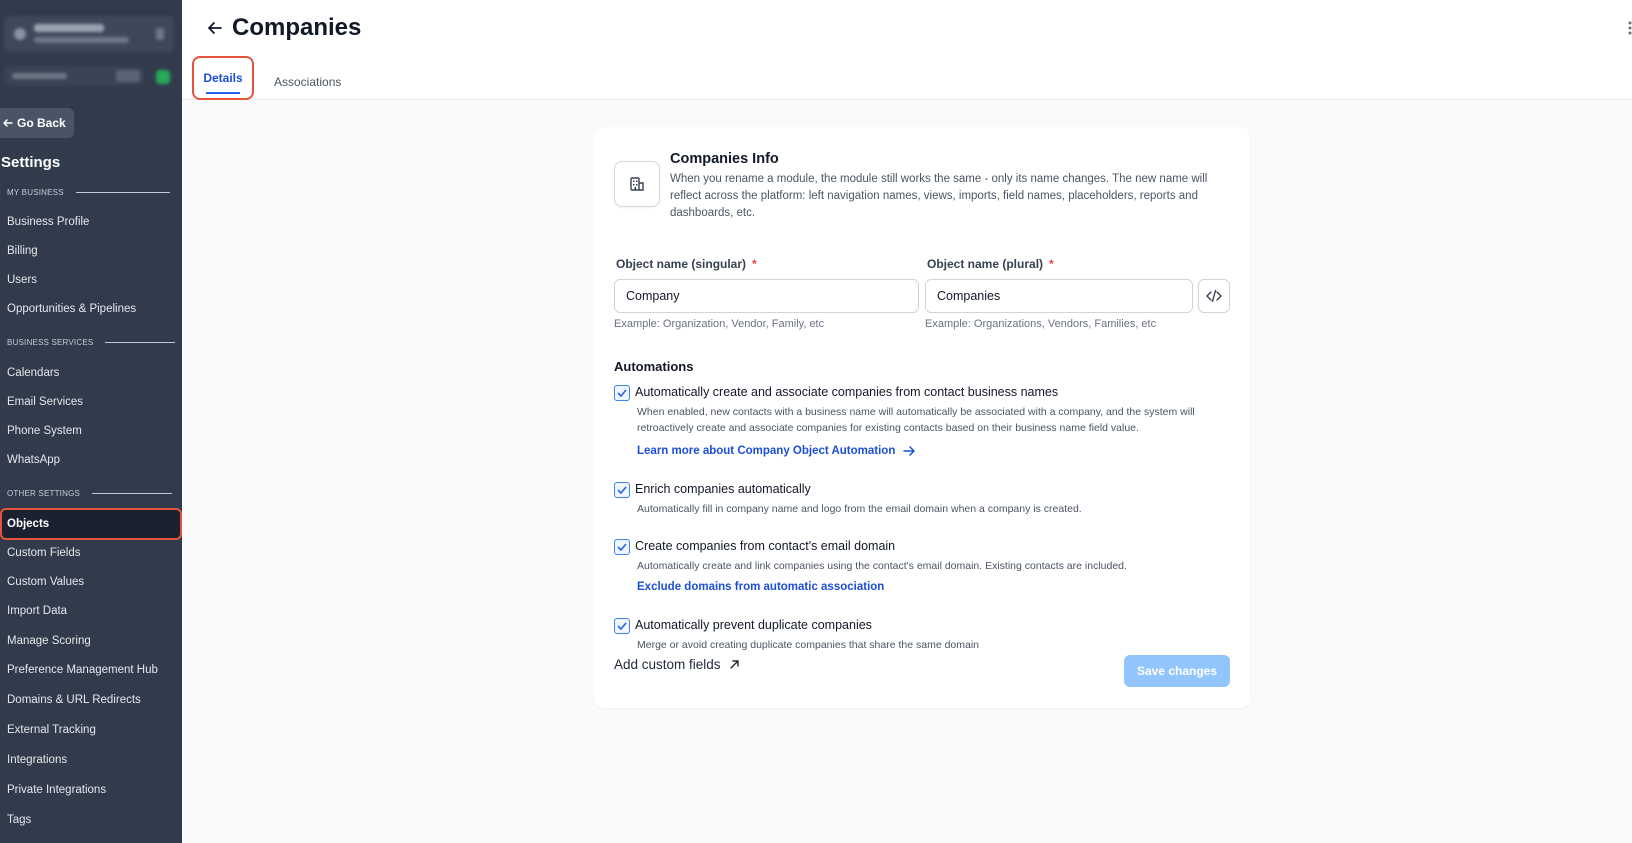  Describe the element at coordinates (307, 82) in the screenshot. I see `tab-associations: Associations` at that location.